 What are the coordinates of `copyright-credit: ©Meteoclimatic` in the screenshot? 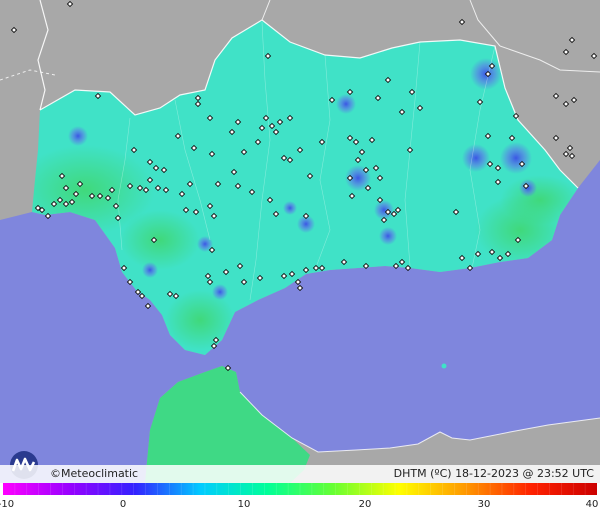 It's located at (94, 473).